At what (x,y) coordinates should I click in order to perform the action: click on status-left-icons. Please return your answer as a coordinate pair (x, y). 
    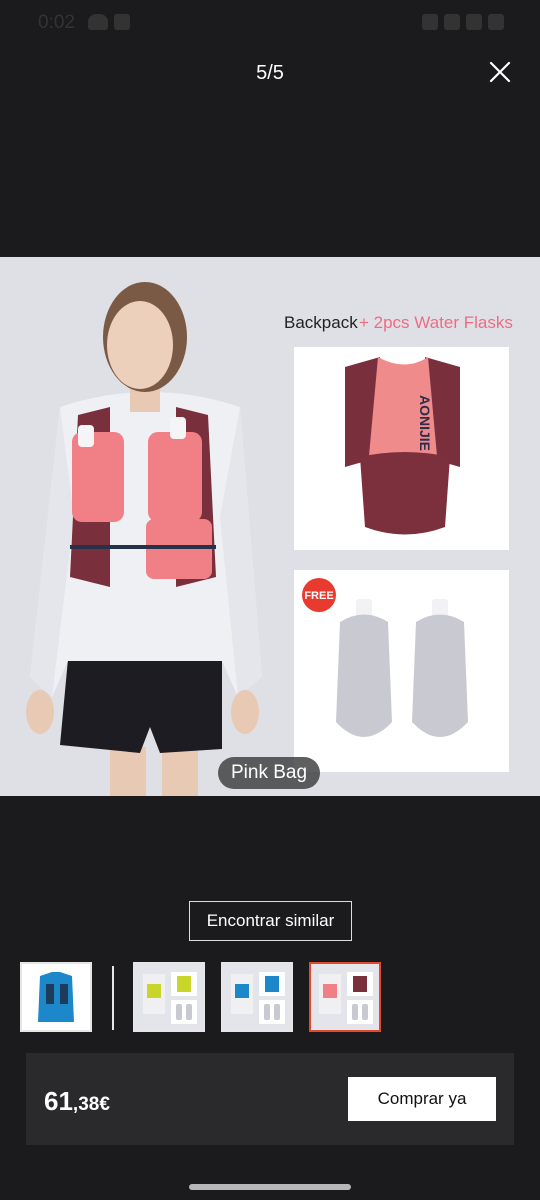
    Looking at the image, I should click on (109, 22).